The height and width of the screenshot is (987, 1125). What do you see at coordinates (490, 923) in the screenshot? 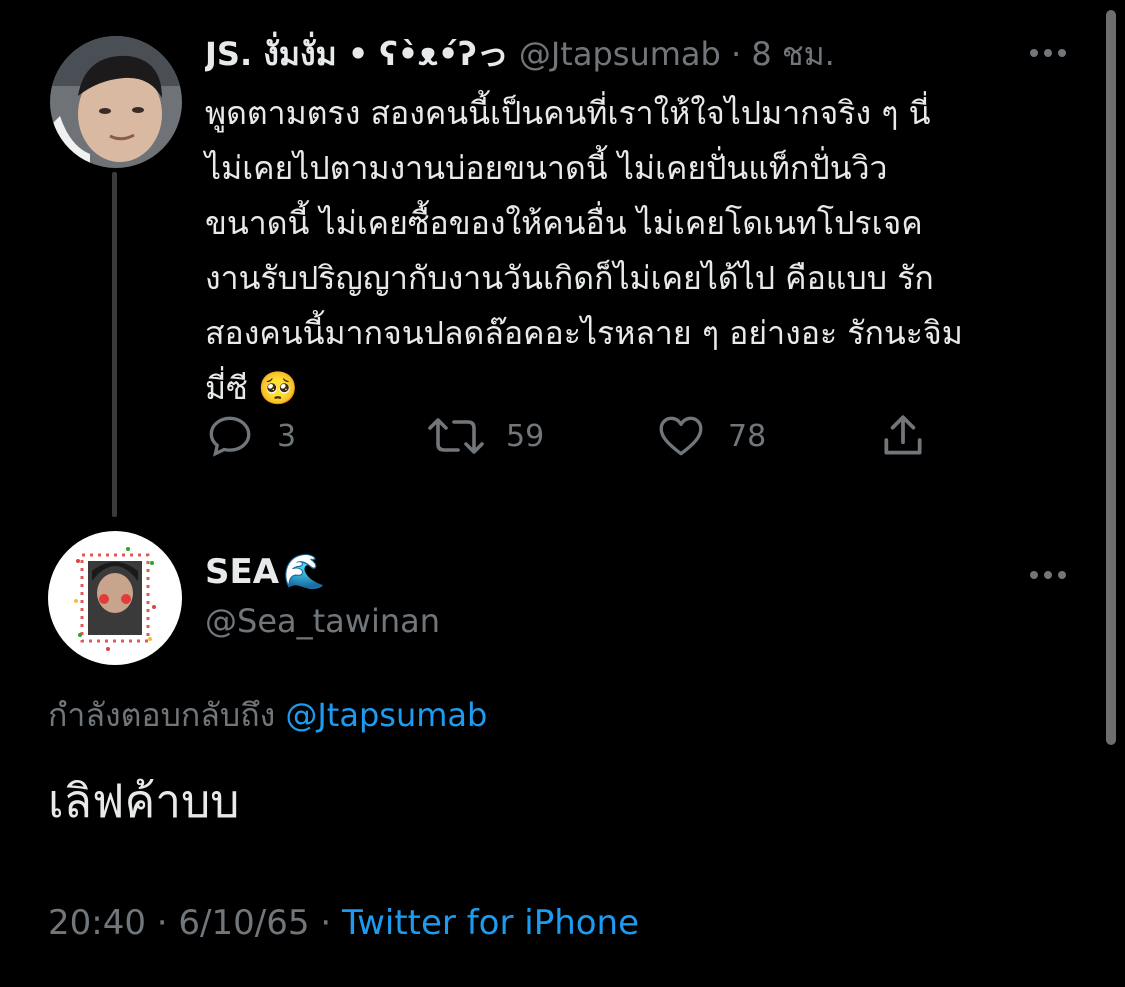
I see `source-link: Twitter for iPhone` at bounding box center [490, 923].